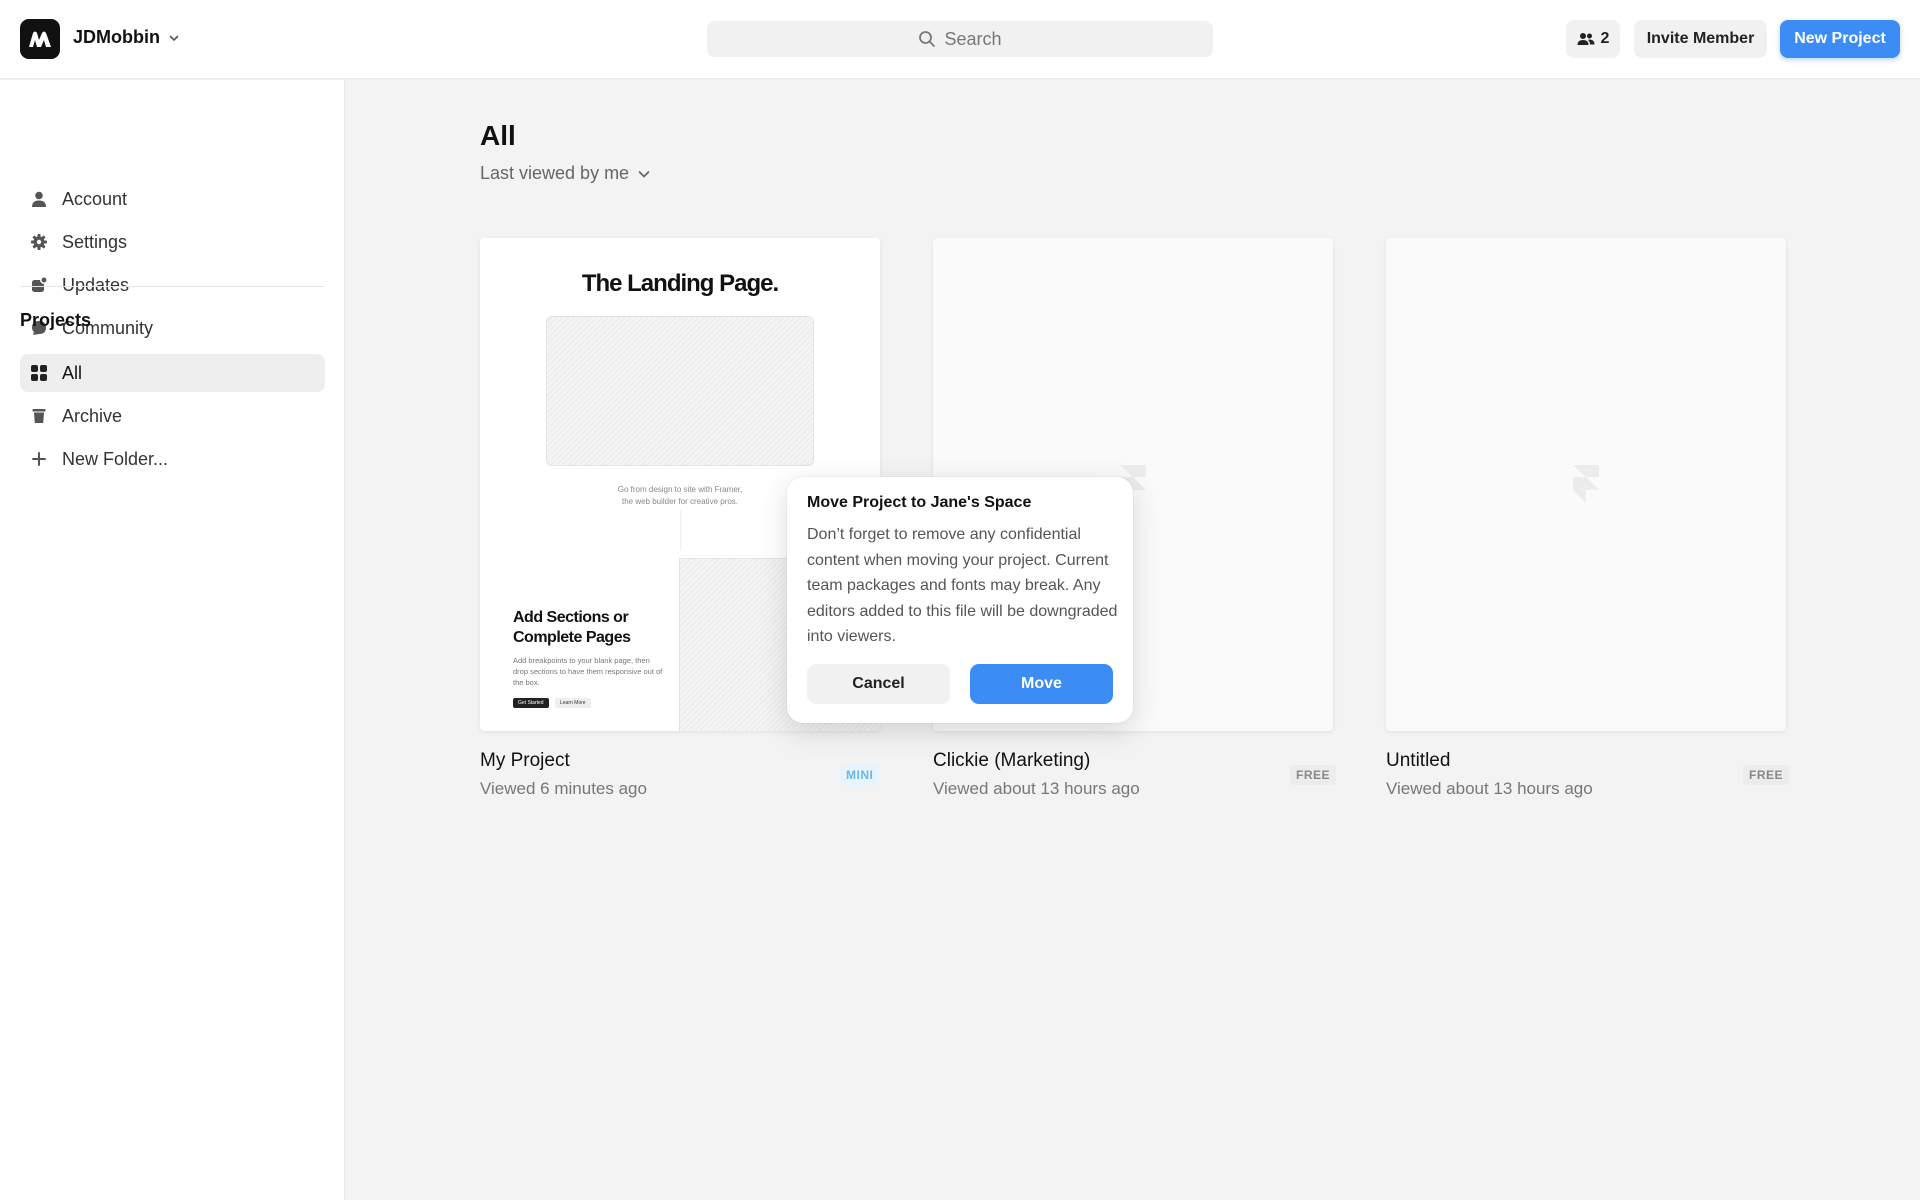 The width and height of the screenshot is (1920, 1200). Describe the element at coordinates (919, 502) in the screenshot. I see `popover-title: Move Project to Jane's Space` at that location.